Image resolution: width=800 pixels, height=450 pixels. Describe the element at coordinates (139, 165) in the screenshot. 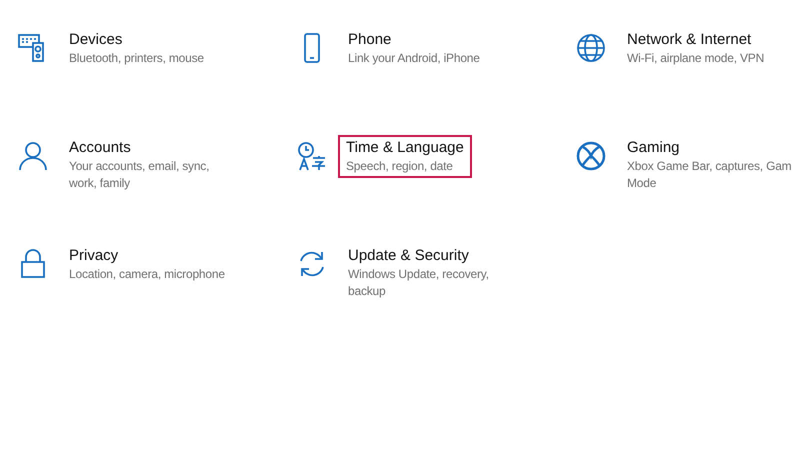

I see `settings-category-link: Accounts Your accounts, email, sync, work, family` at that location.